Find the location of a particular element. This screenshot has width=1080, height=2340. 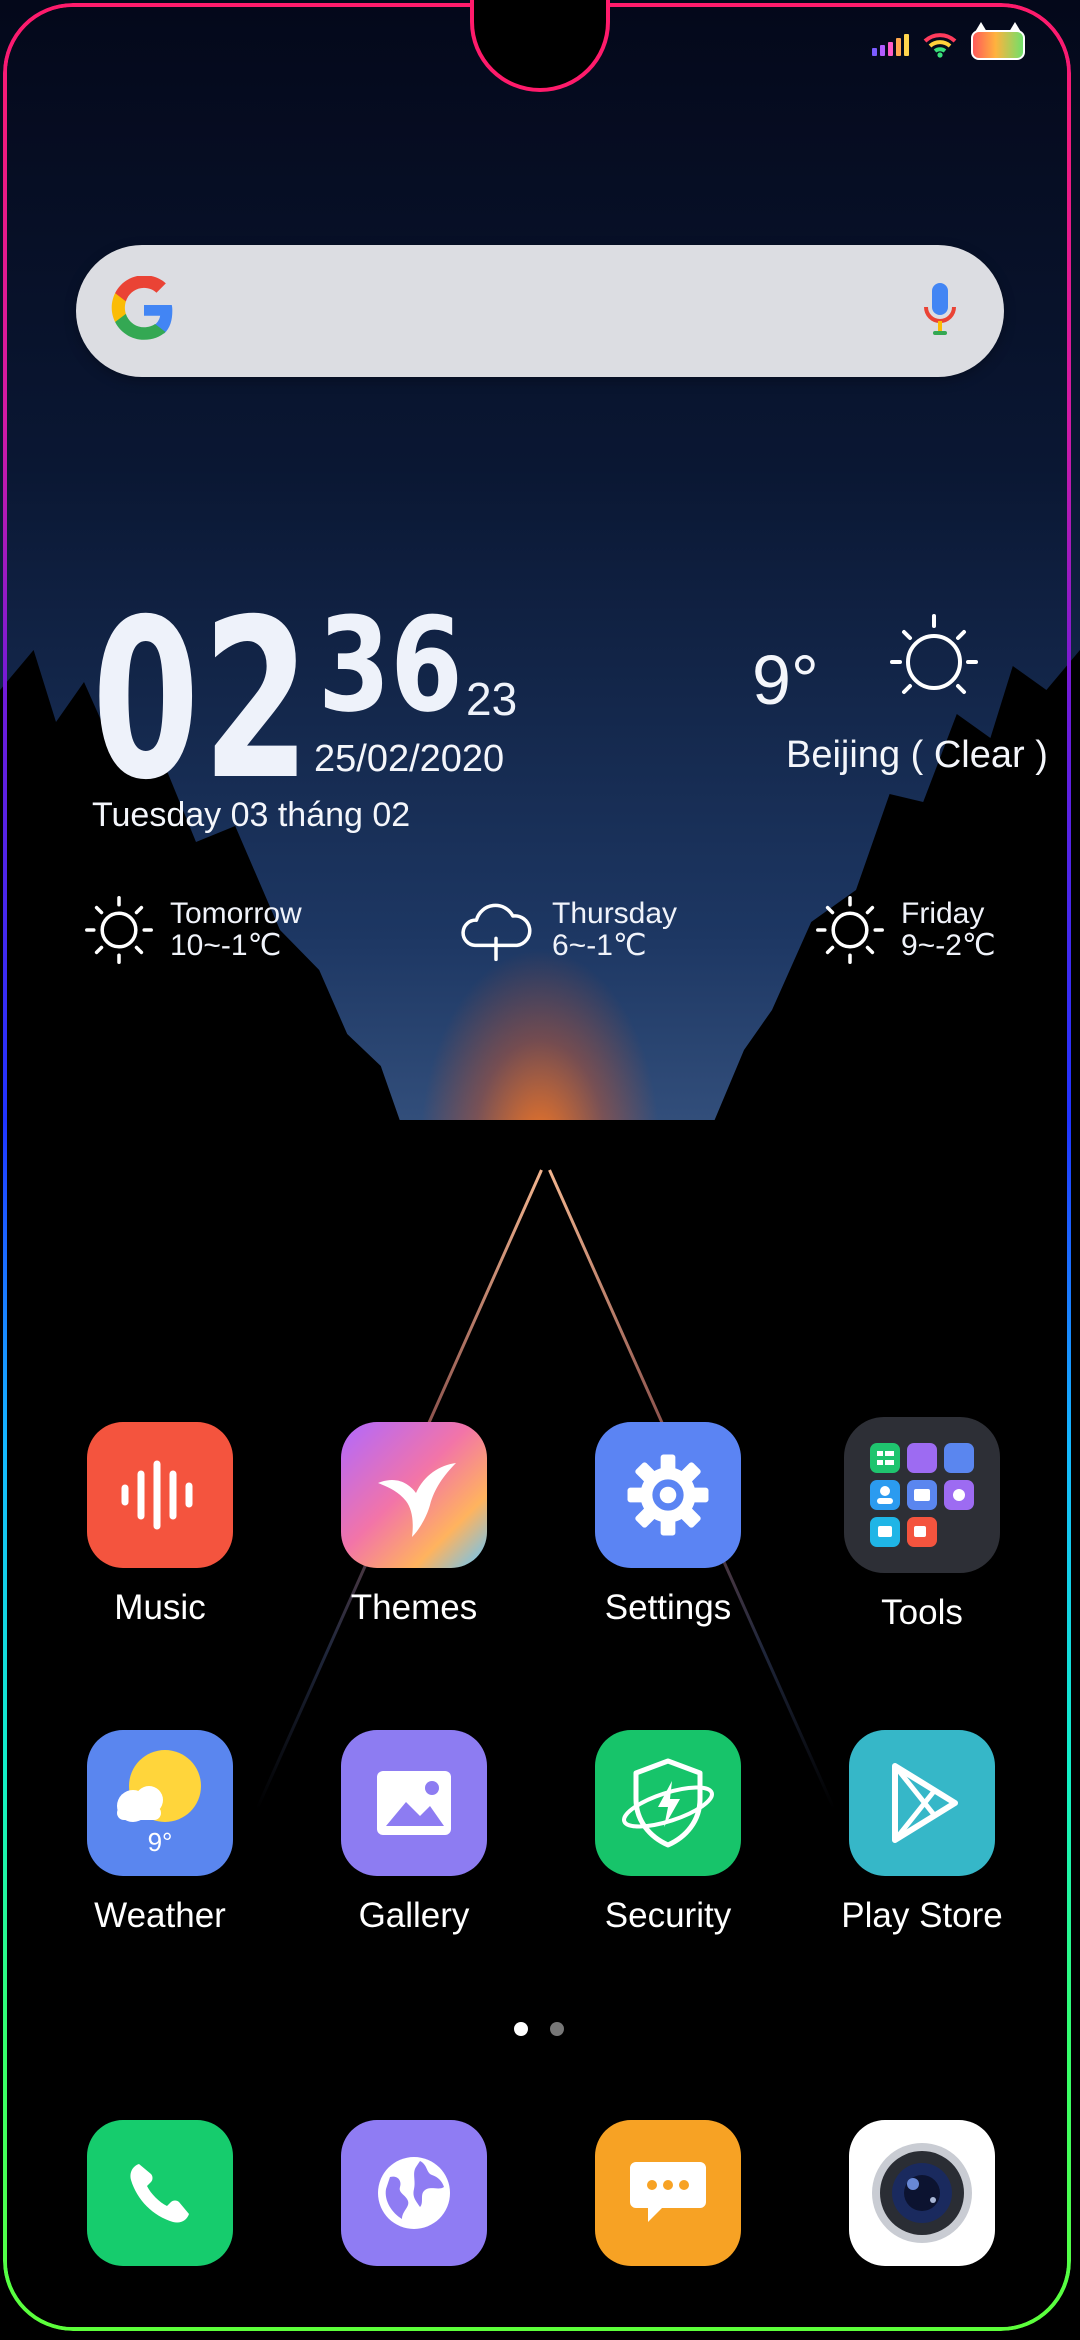

weather-app-icon: 9° is located at coordinates (160, 1803).